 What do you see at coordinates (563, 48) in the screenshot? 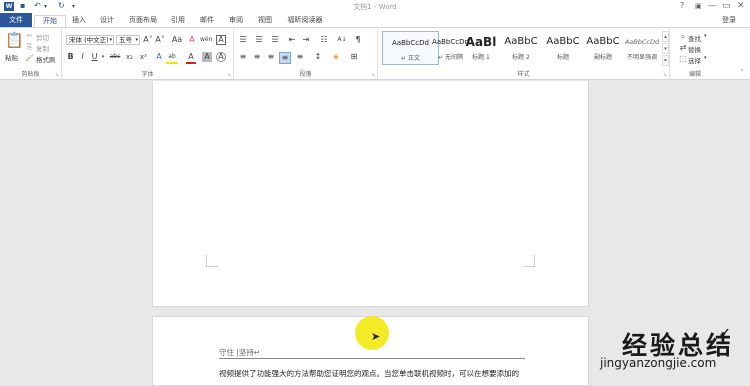
I see `style-title: AaBbC 标题` at bounding box center [563, 48].